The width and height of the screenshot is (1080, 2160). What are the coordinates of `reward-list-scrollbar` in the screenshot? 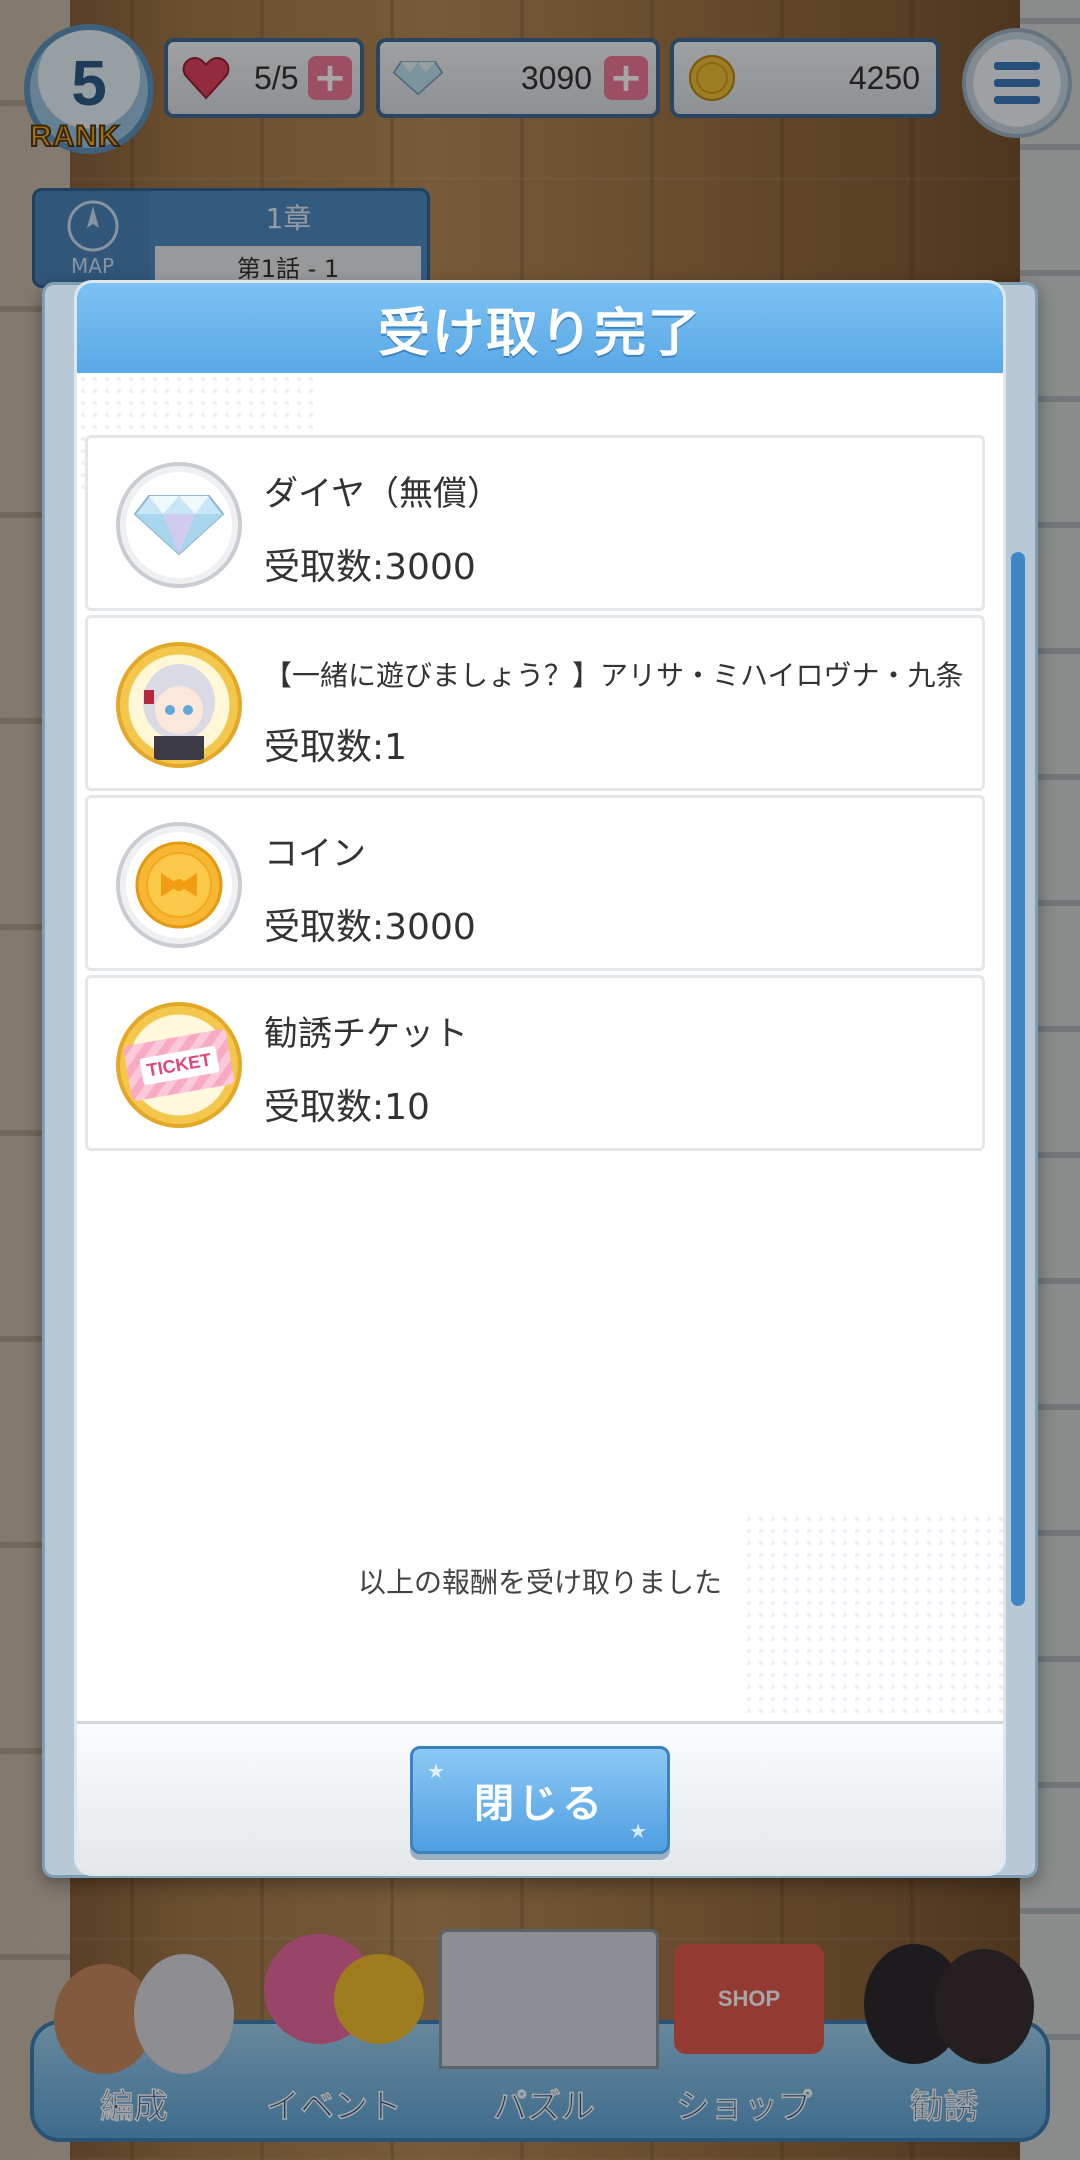 It's located at (1018, 1079).